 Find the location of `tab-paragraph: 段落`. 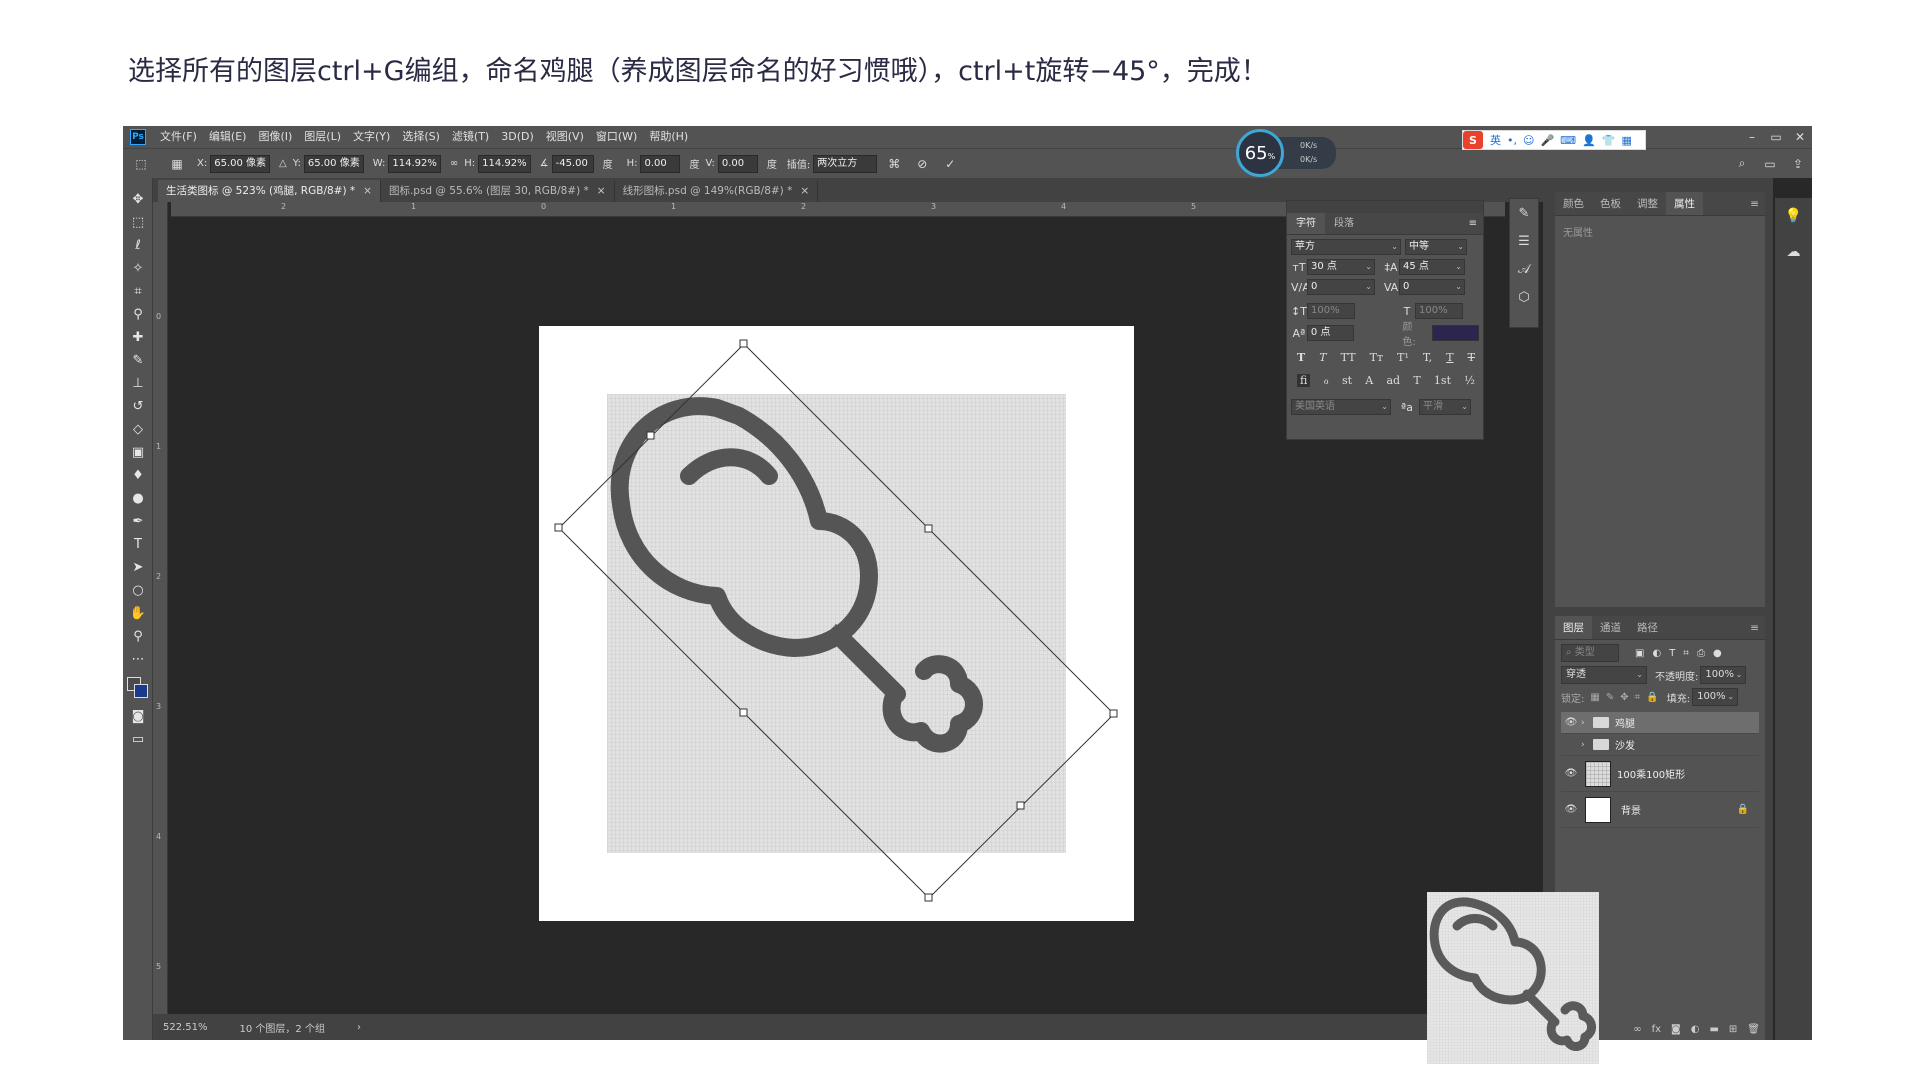

tab-paragraph: 段落 is located at coordinates (1344, 223).